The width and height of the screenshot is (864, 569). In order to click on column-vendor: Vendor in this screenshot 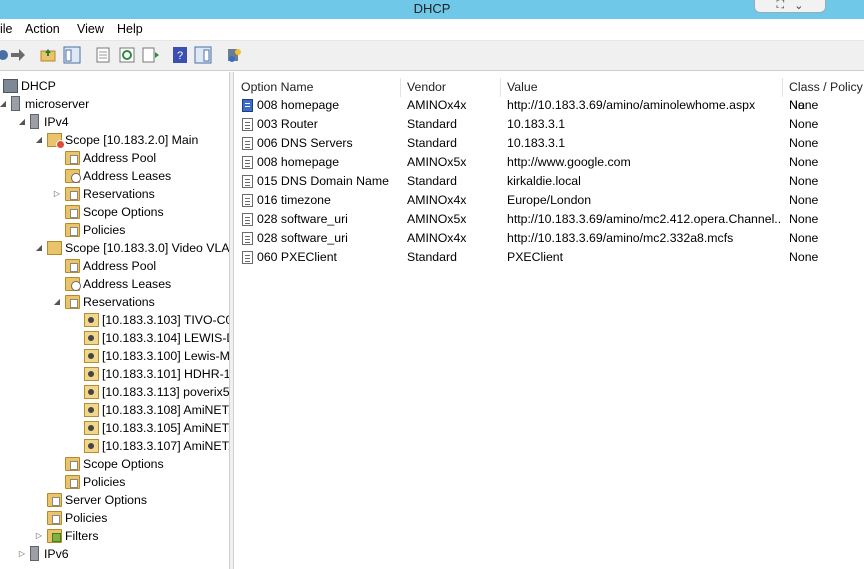, I will do `click(451, 87)`.